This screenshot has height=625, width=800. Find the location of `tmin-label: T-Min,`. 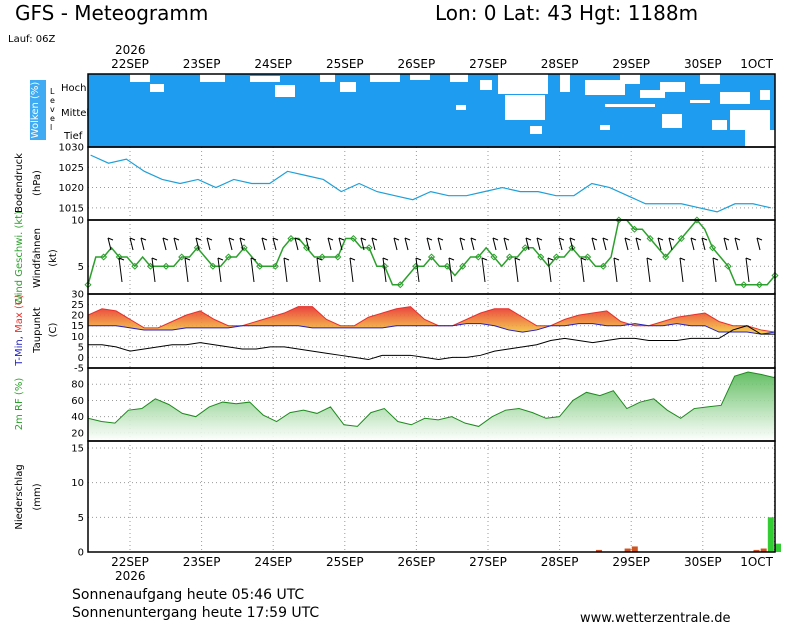

tmin-label: T-Min, is located at coordinates (19, 351).